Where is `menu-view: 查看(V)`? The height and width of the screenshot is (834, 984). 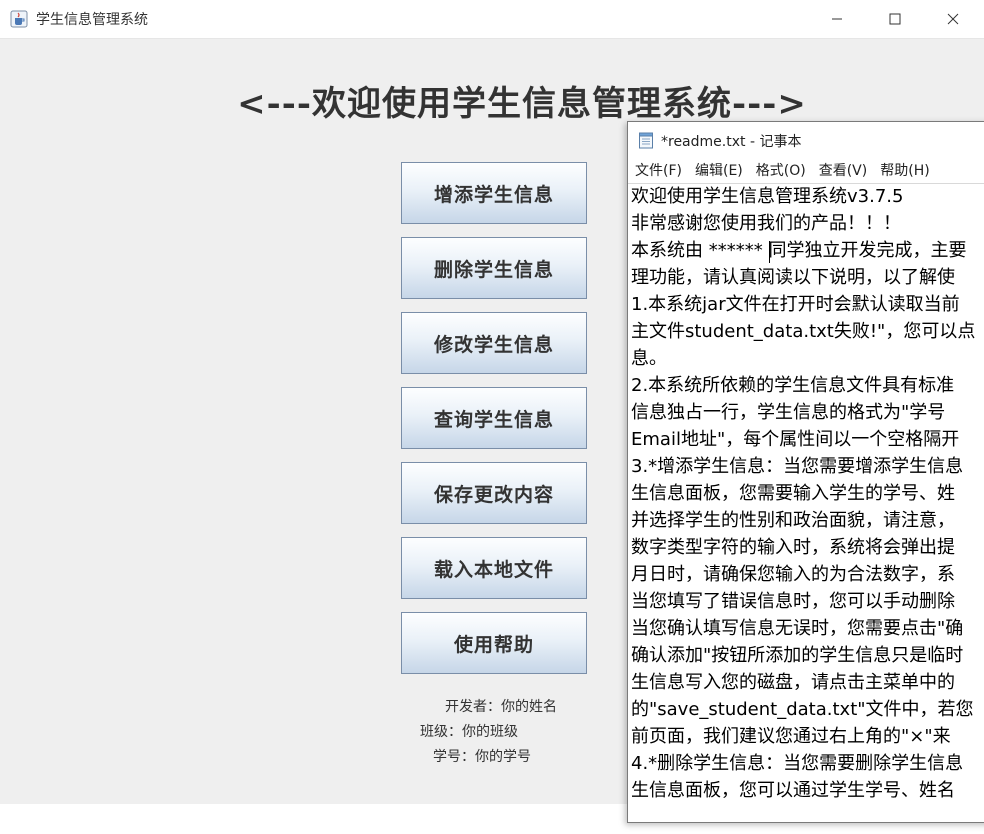
menu-view: 查看(V) is located at coordinates (843, 171).